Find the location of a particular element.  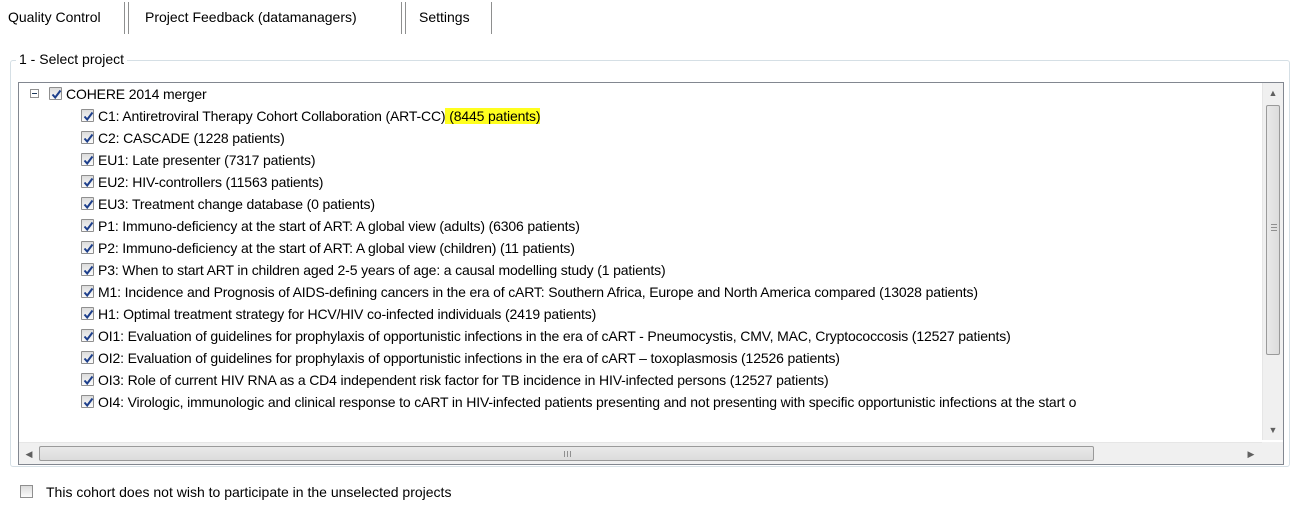

project-label: EU2: HIV-controllers (11563 patients) is located at coordinates (211, 182).